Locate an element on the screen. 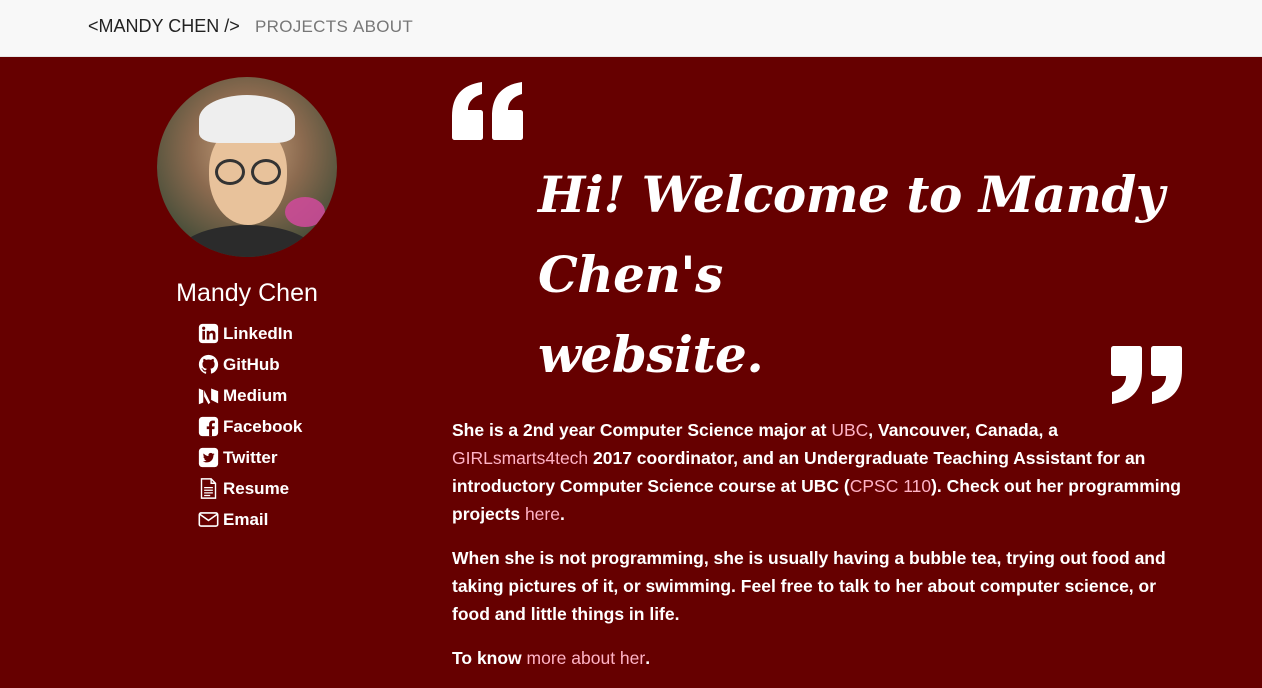 This screenshot has height=688, width=1262. social-github: GitHub is located at coordinates (250, 364).